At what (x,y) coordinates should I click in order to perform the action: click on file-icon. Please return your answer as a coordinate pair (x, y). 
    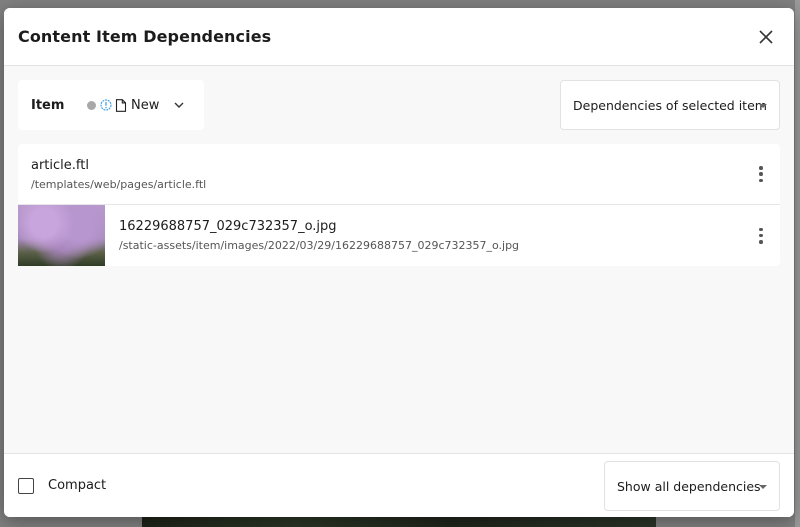
    Looking at the image, I should click on (121, 105).